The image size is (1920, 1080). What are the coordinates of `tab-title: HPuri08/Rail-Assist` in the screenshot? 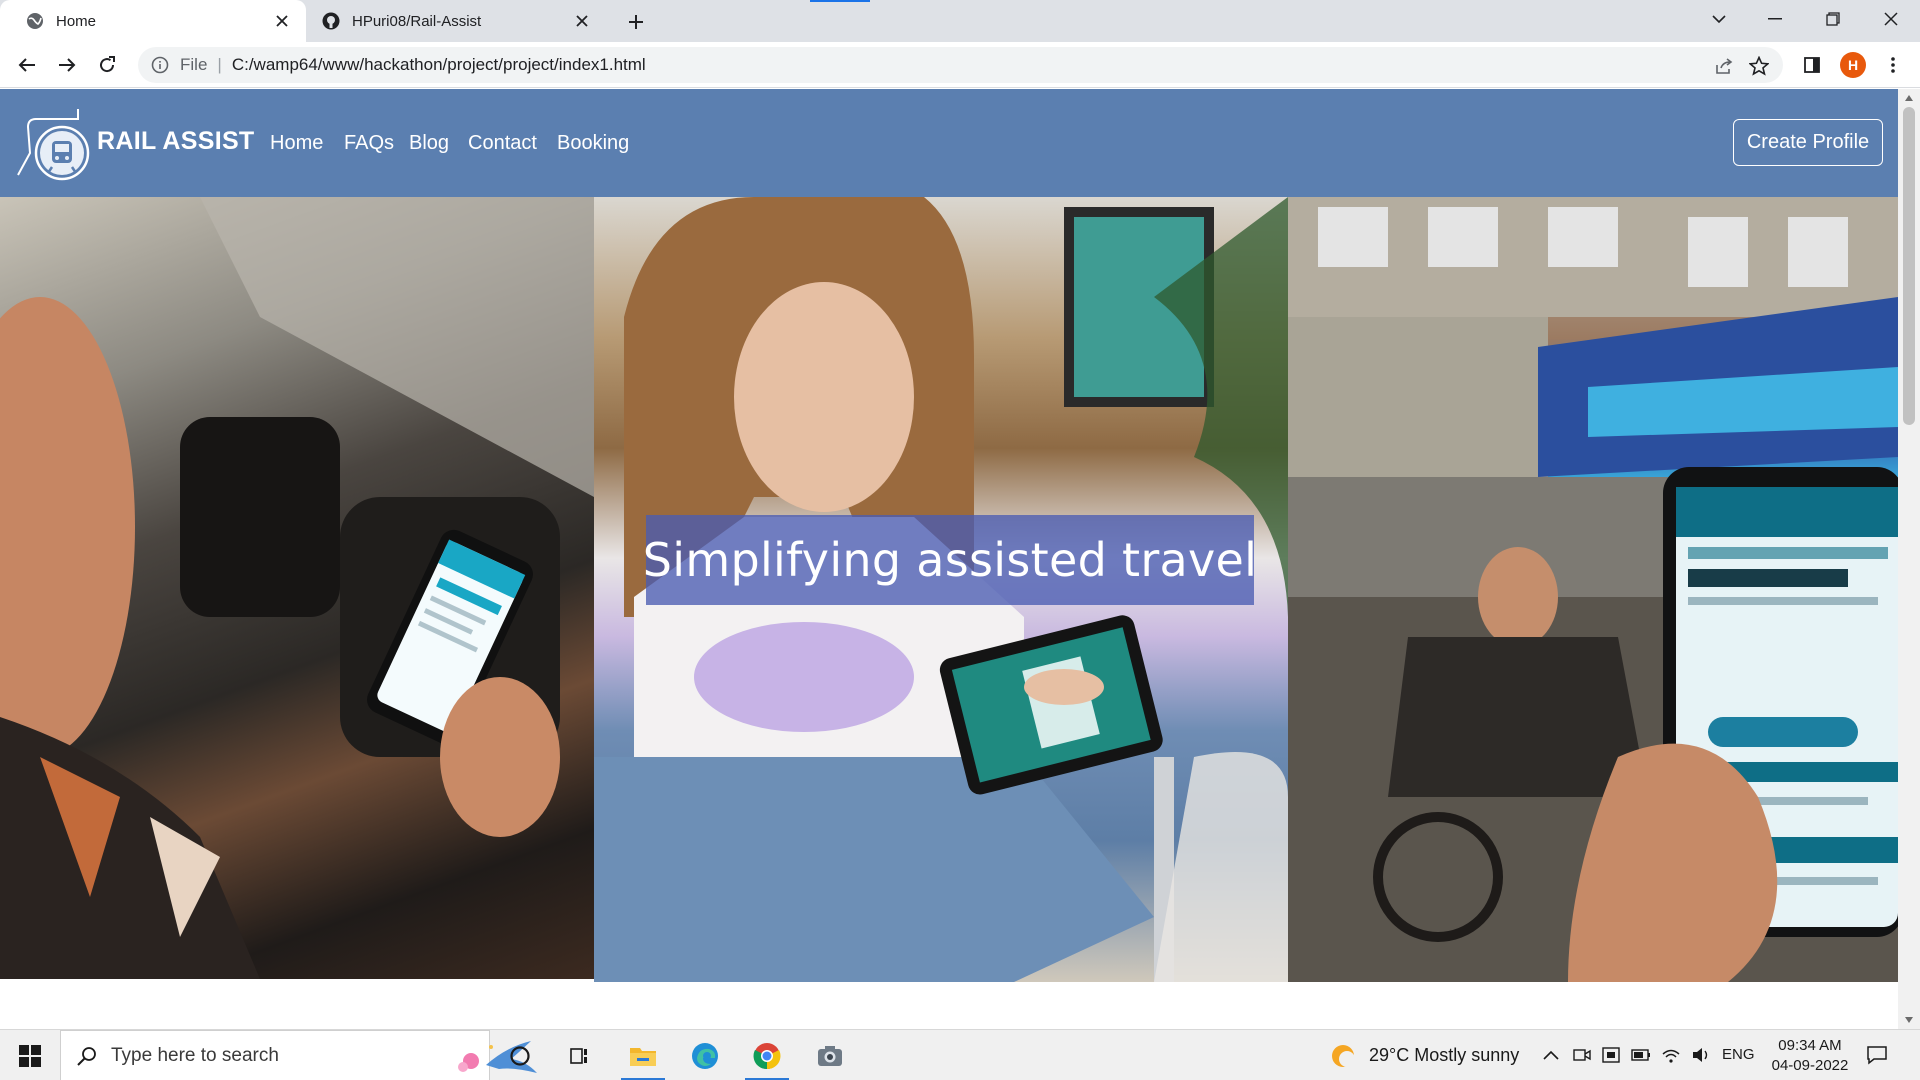 It's located at (417, 21).